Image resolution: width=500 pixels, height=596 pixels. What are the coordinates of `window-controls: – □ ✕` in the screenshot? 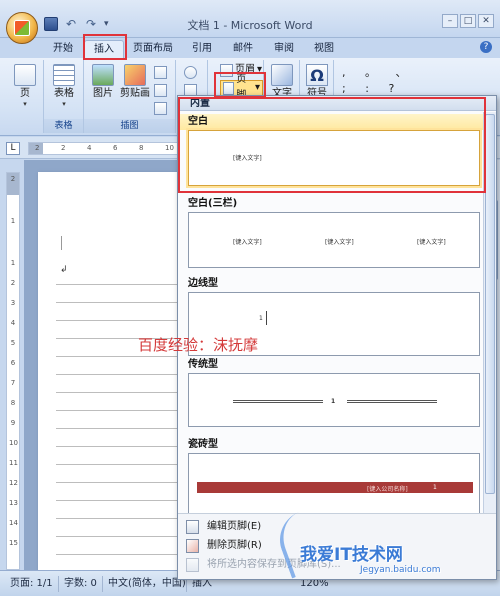 It's located at (468, 21).